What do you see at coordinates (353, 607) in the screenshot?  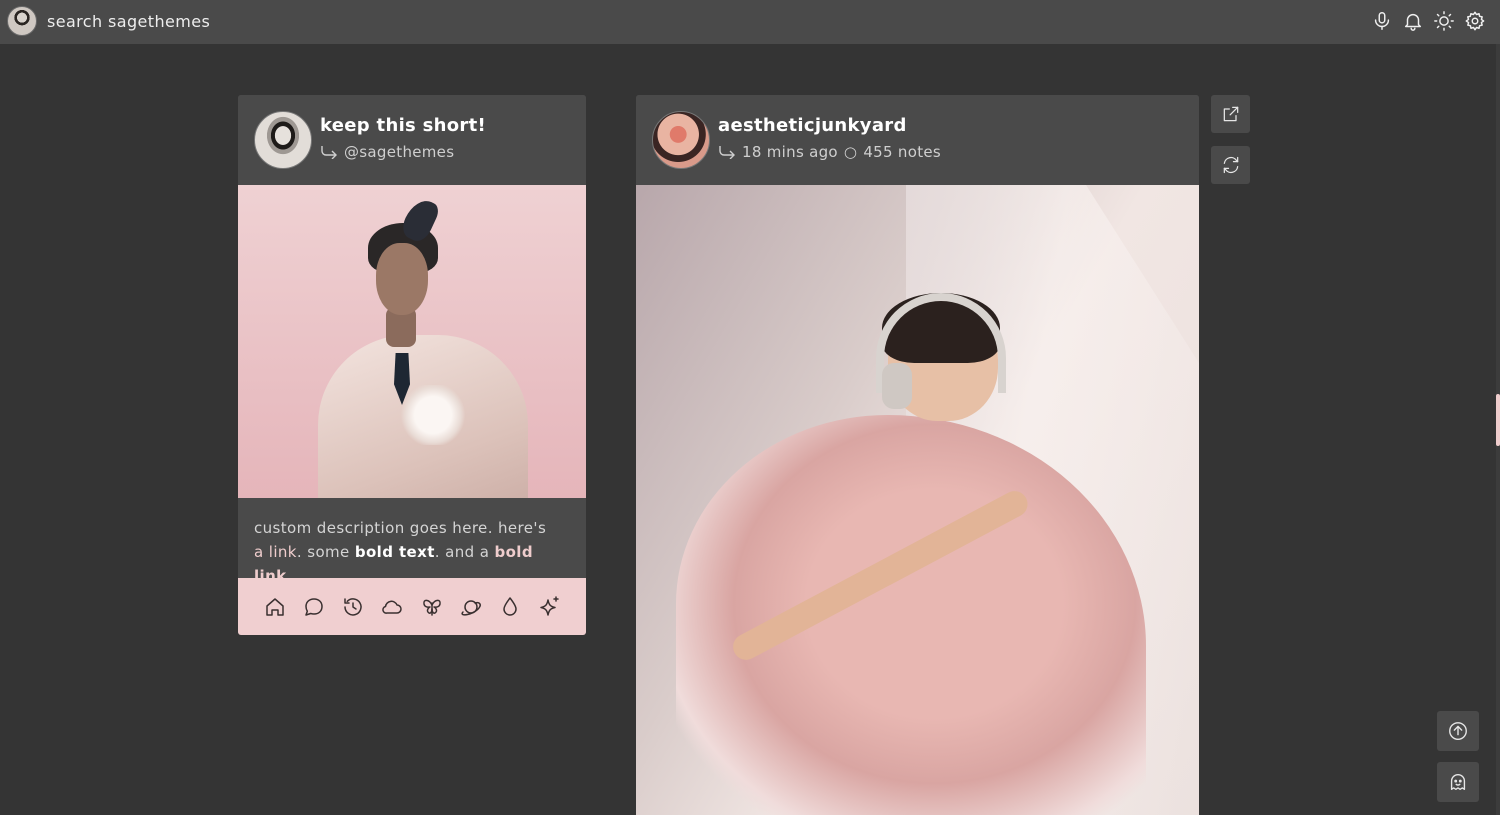 I see `history-icon` at bounding box center [353, 607].